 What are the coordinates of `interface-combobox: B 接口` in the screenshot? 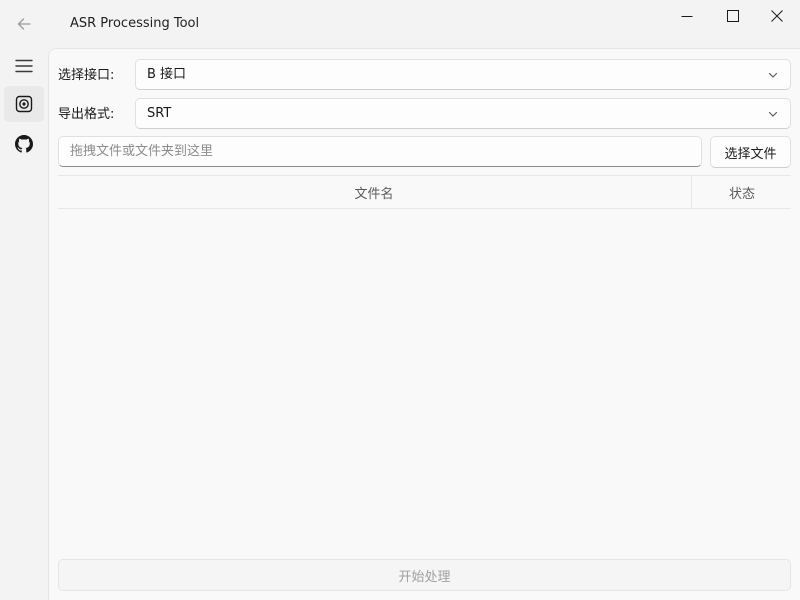 It's located at (463, 74).